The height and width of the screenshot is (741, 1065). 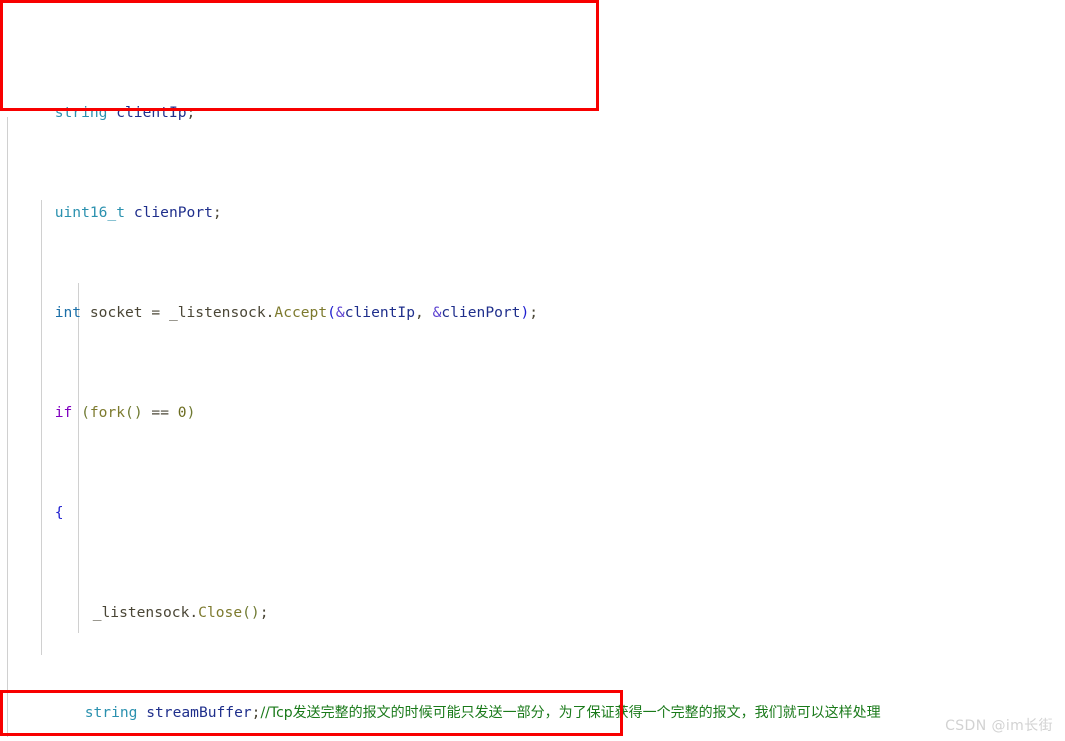 What do you see at coordinates (59, 512) in the screenshot?
I see `token-brace: {` at bounding box center [59, 512].